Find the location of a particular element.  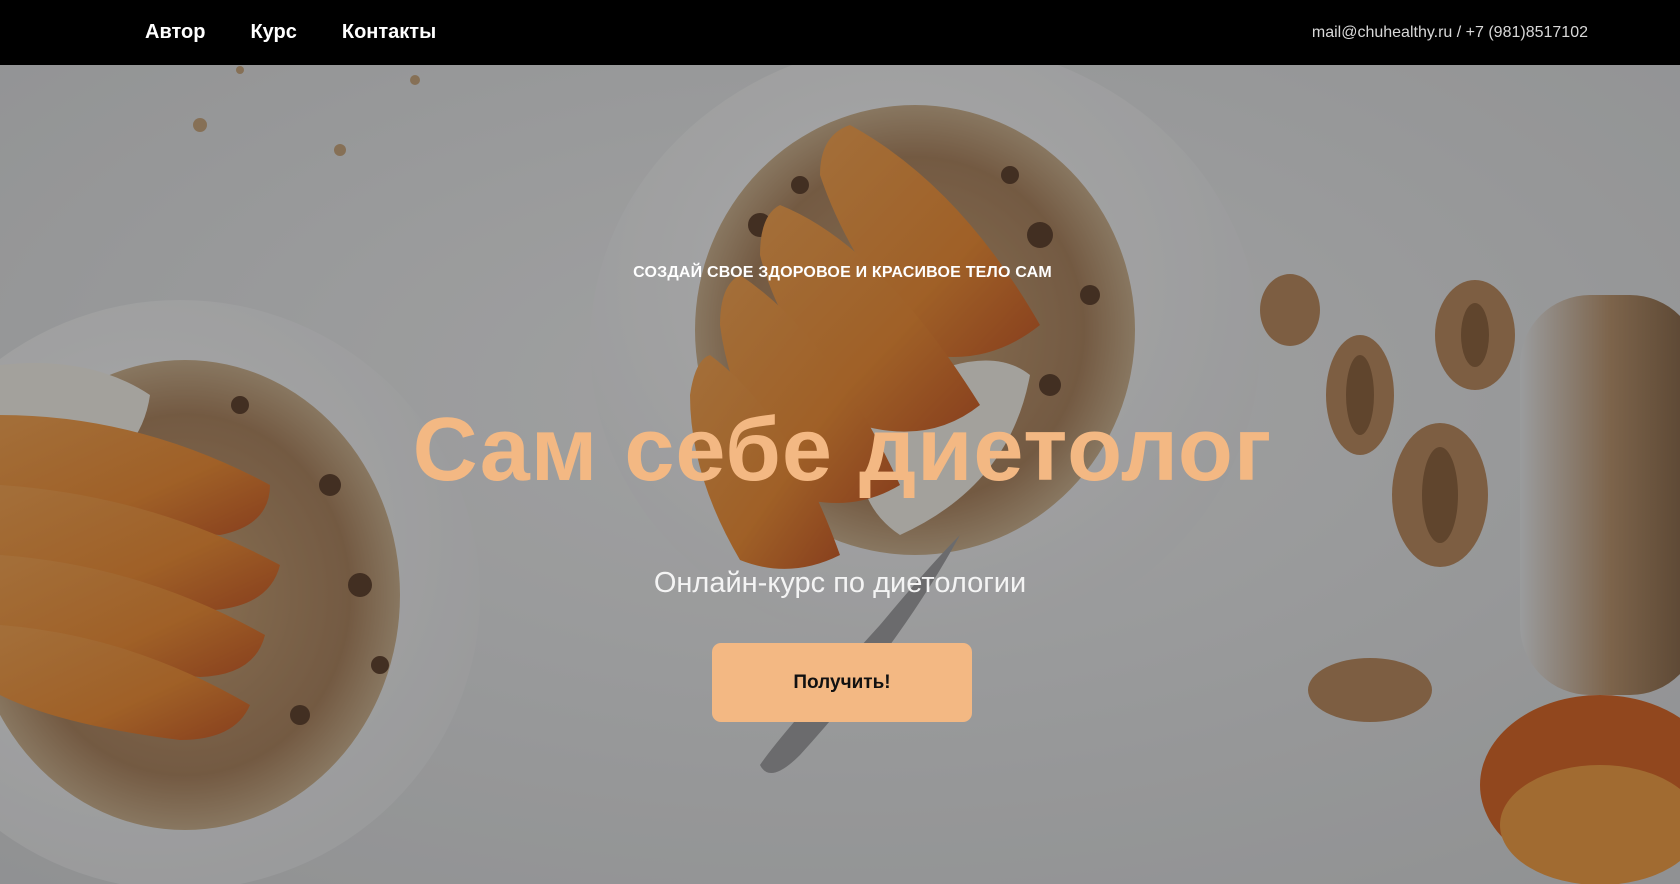

nav-link-contacts: Контакты is located at coordinates (389, 32).